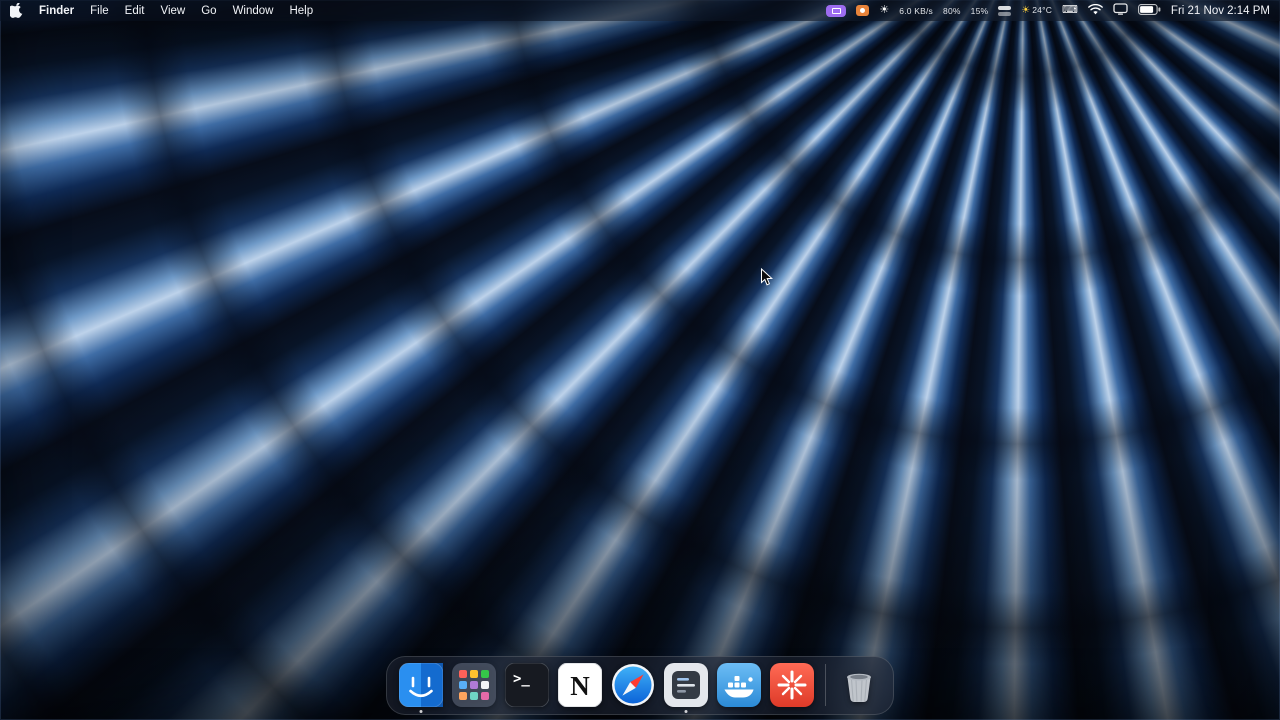 This screenshot has height=720, width=1280. I want to click on terminal-icon: >_, so click(527, 685).